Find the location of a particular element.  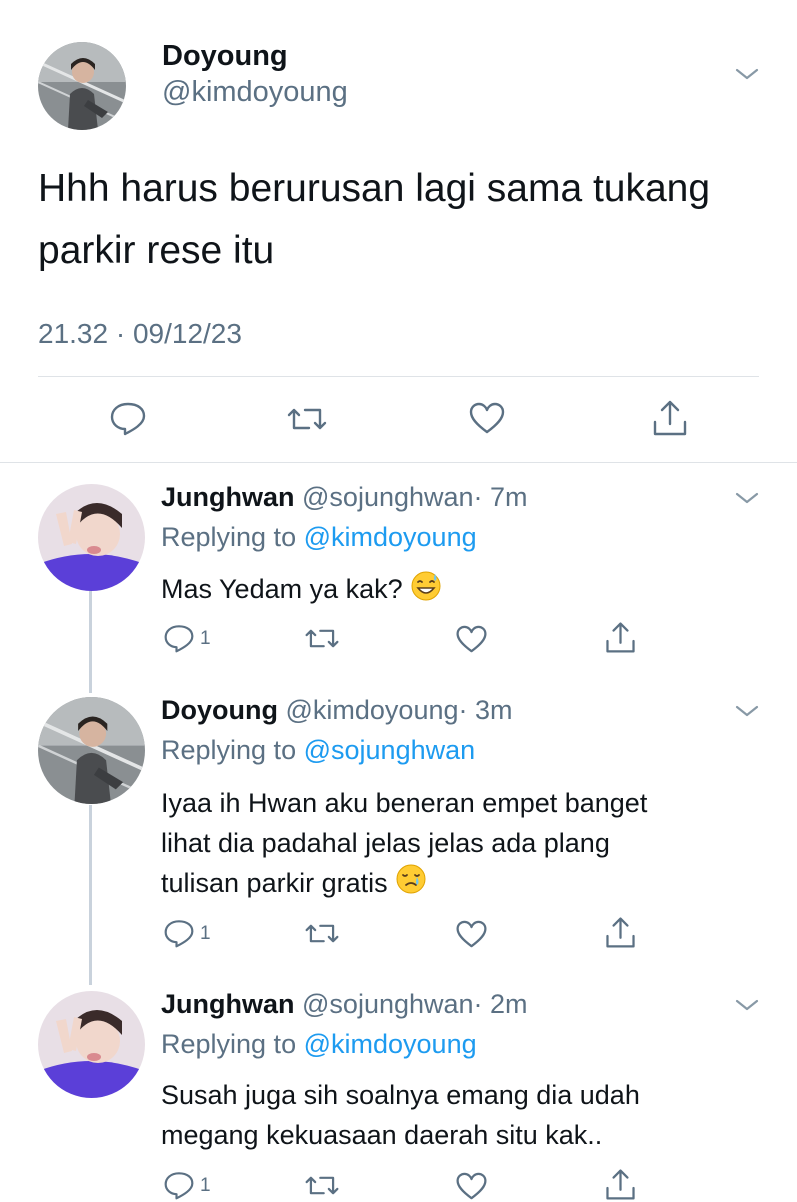

reply-time: · 7m is located at coordinates (501, 497).